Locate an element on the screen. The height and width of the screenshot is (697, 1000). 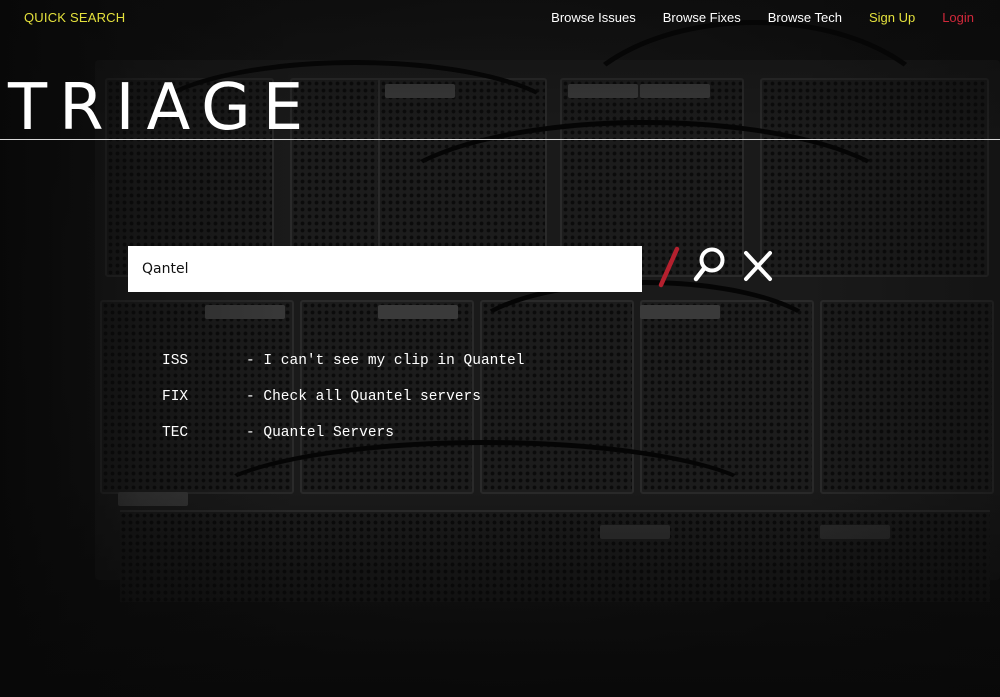
result-row-issue: ISS - I can't see my clip in Quantel is located at coordinates (343, 361).